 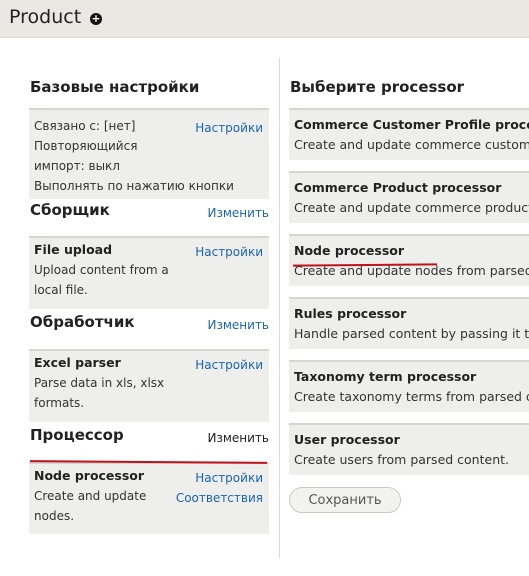 What do you see at coordinates (347, 439) in the screenshot?
I see `processor-option-name: User processor` at bounding box center [347, 439].